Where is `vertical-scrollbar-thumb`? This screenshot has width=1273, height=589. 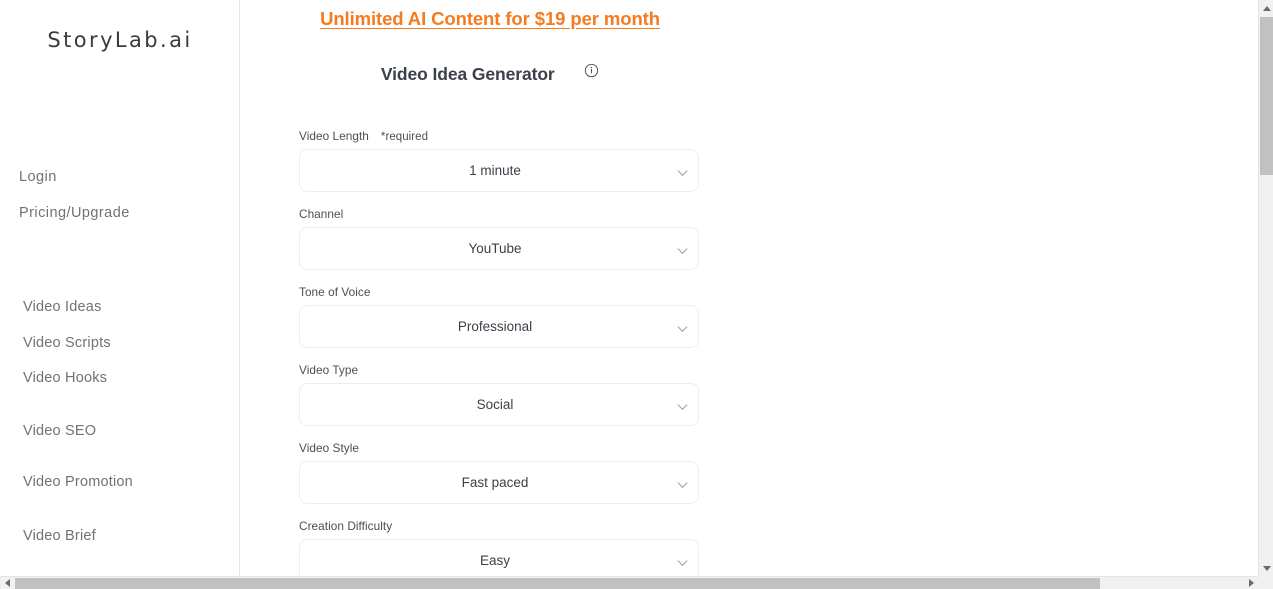
vertical-scrollbar-thumb is located at coordinates (1266, 96).